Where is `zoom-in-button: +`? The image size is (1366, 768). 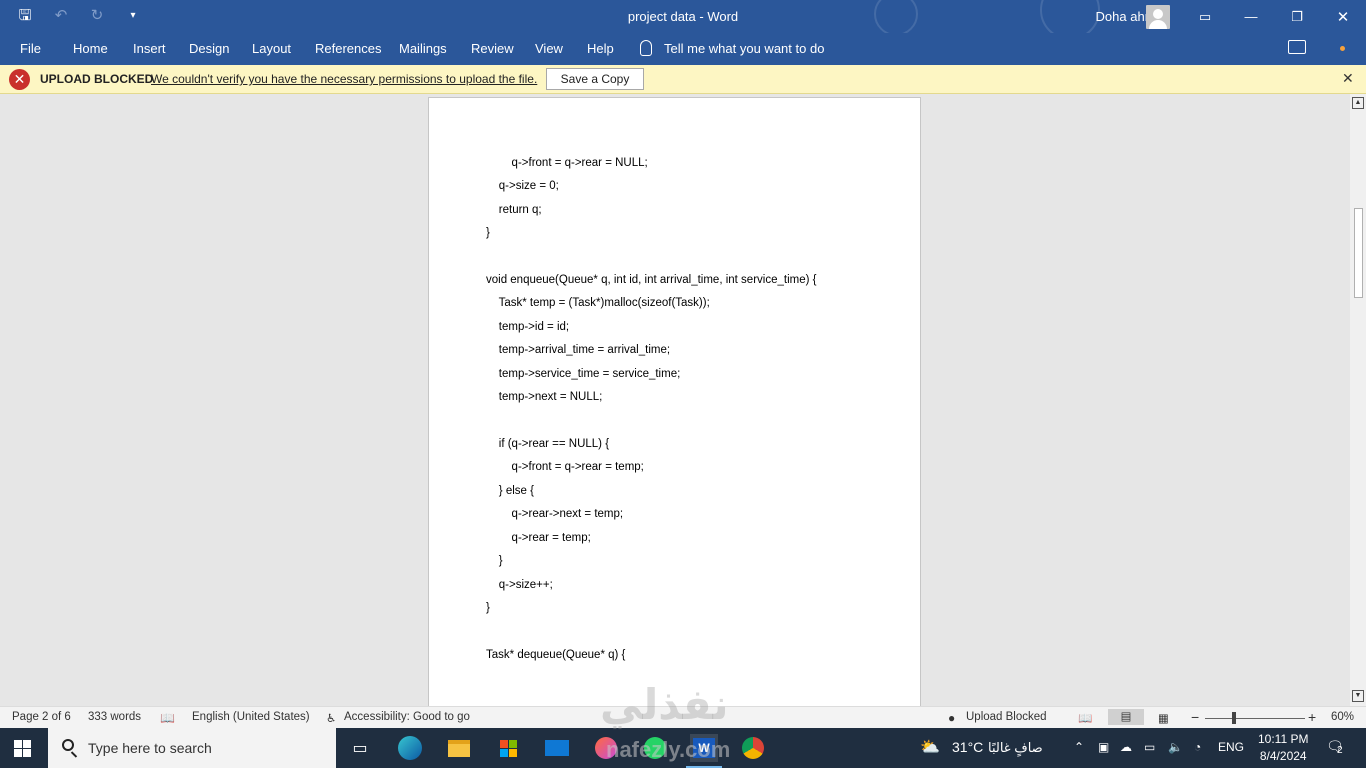 zoom-in-button: + is located at coordinates (1312, 717).